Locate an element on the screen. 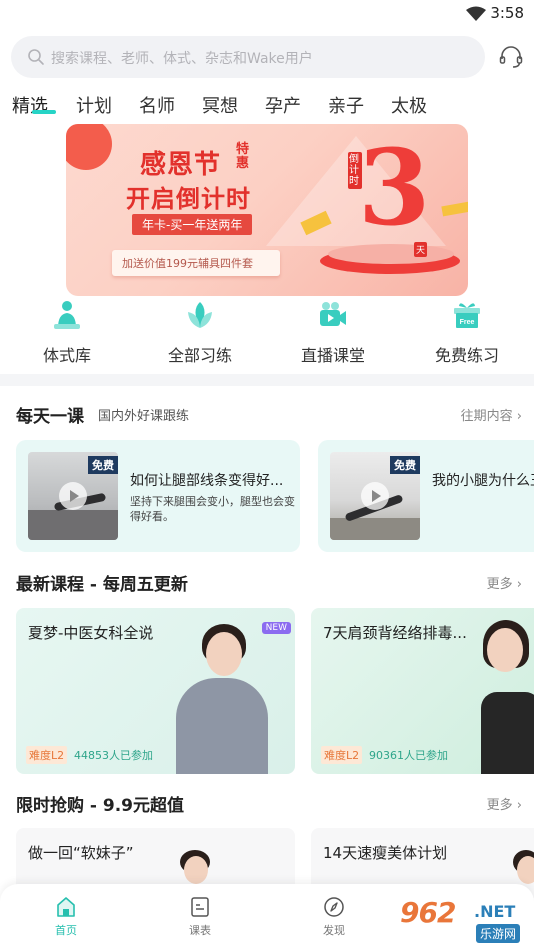 The height and width of the screenshot is (949, 534). daily-subtitle: 国内外好课跟练 is located at coordinates (144, 416).